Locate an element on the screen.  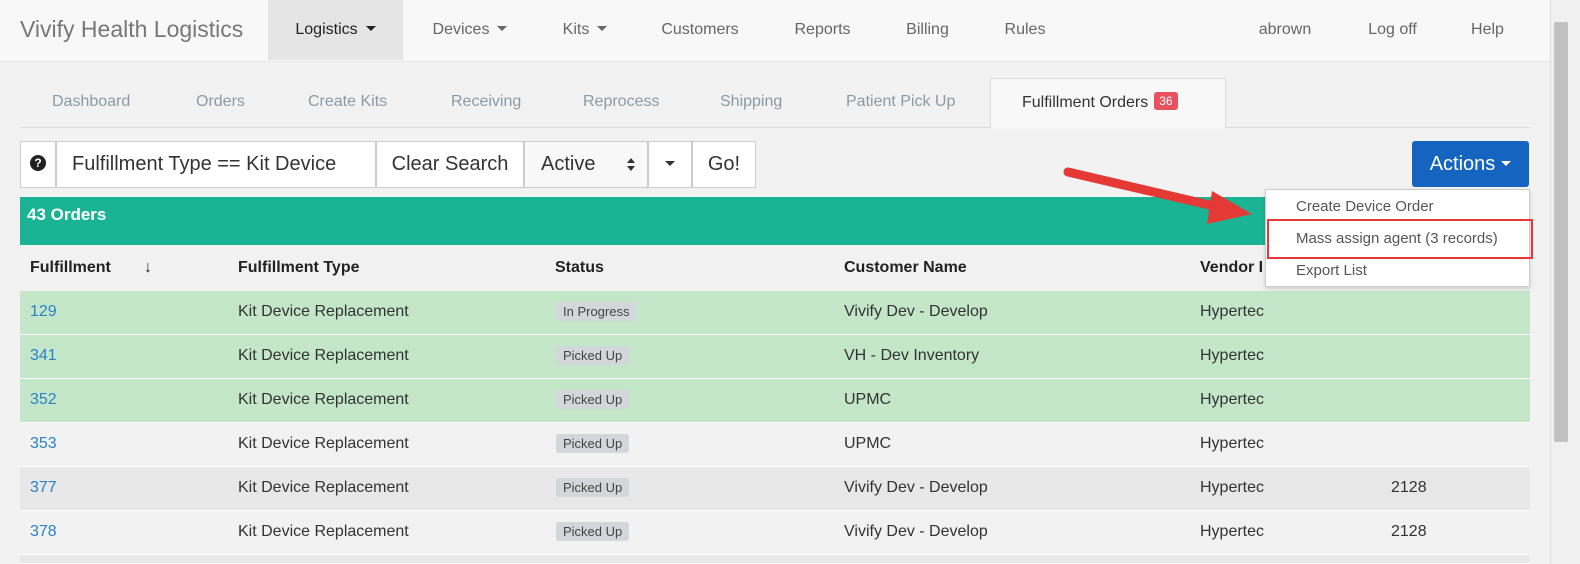
page-scrollbar is located at coordinates (1565, 282).